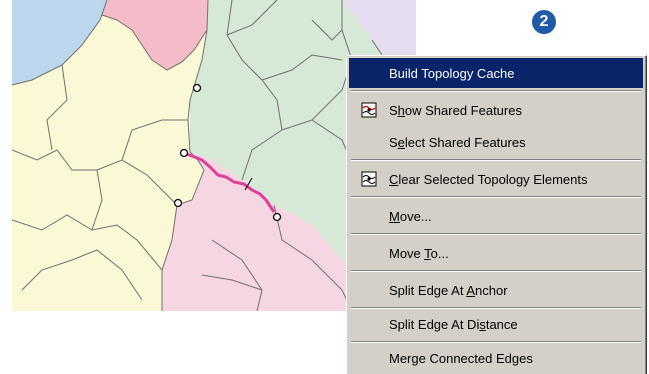 The height and width of the screenshot is (374, 649). What do you see at coordinates (452, 73) in the screenshot?
I see `menu-item-label: Build Topology Cache` at bounding box center [452, 73].